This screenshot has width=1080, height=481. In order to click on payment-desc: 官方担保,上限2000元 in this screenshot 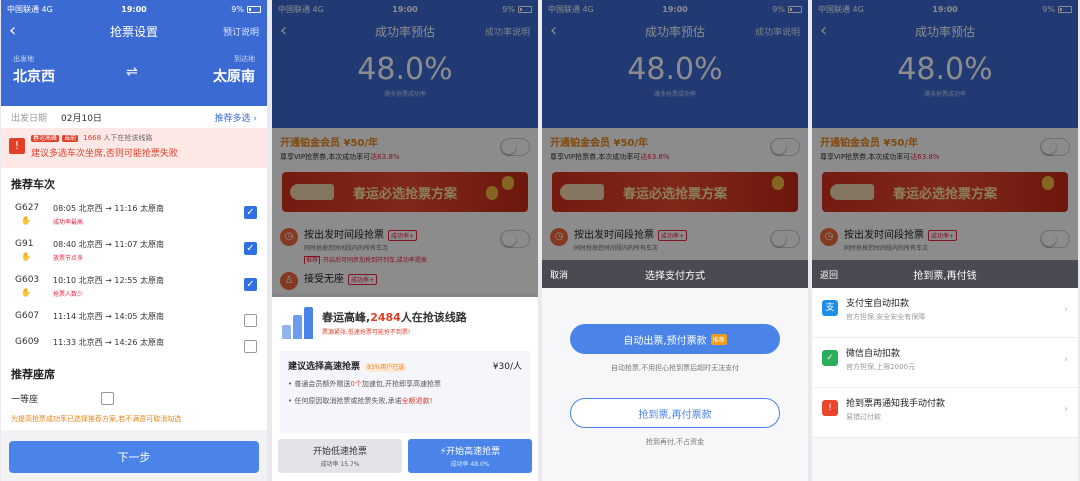, I will do `click(881, 367)`.